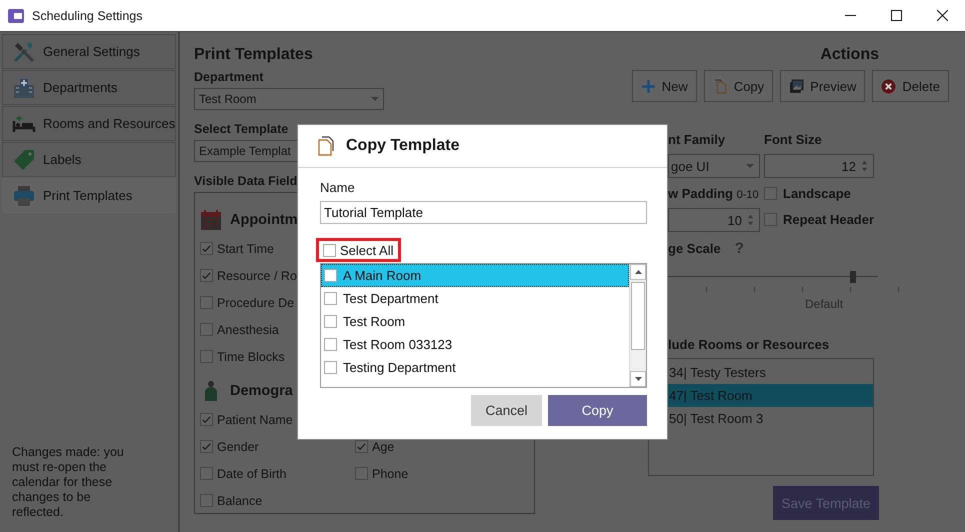  What do you see at coordinates (694, 248) in the screenshot?
I see `page-scale-label: ge Scale` at bounding box center [694, 248].